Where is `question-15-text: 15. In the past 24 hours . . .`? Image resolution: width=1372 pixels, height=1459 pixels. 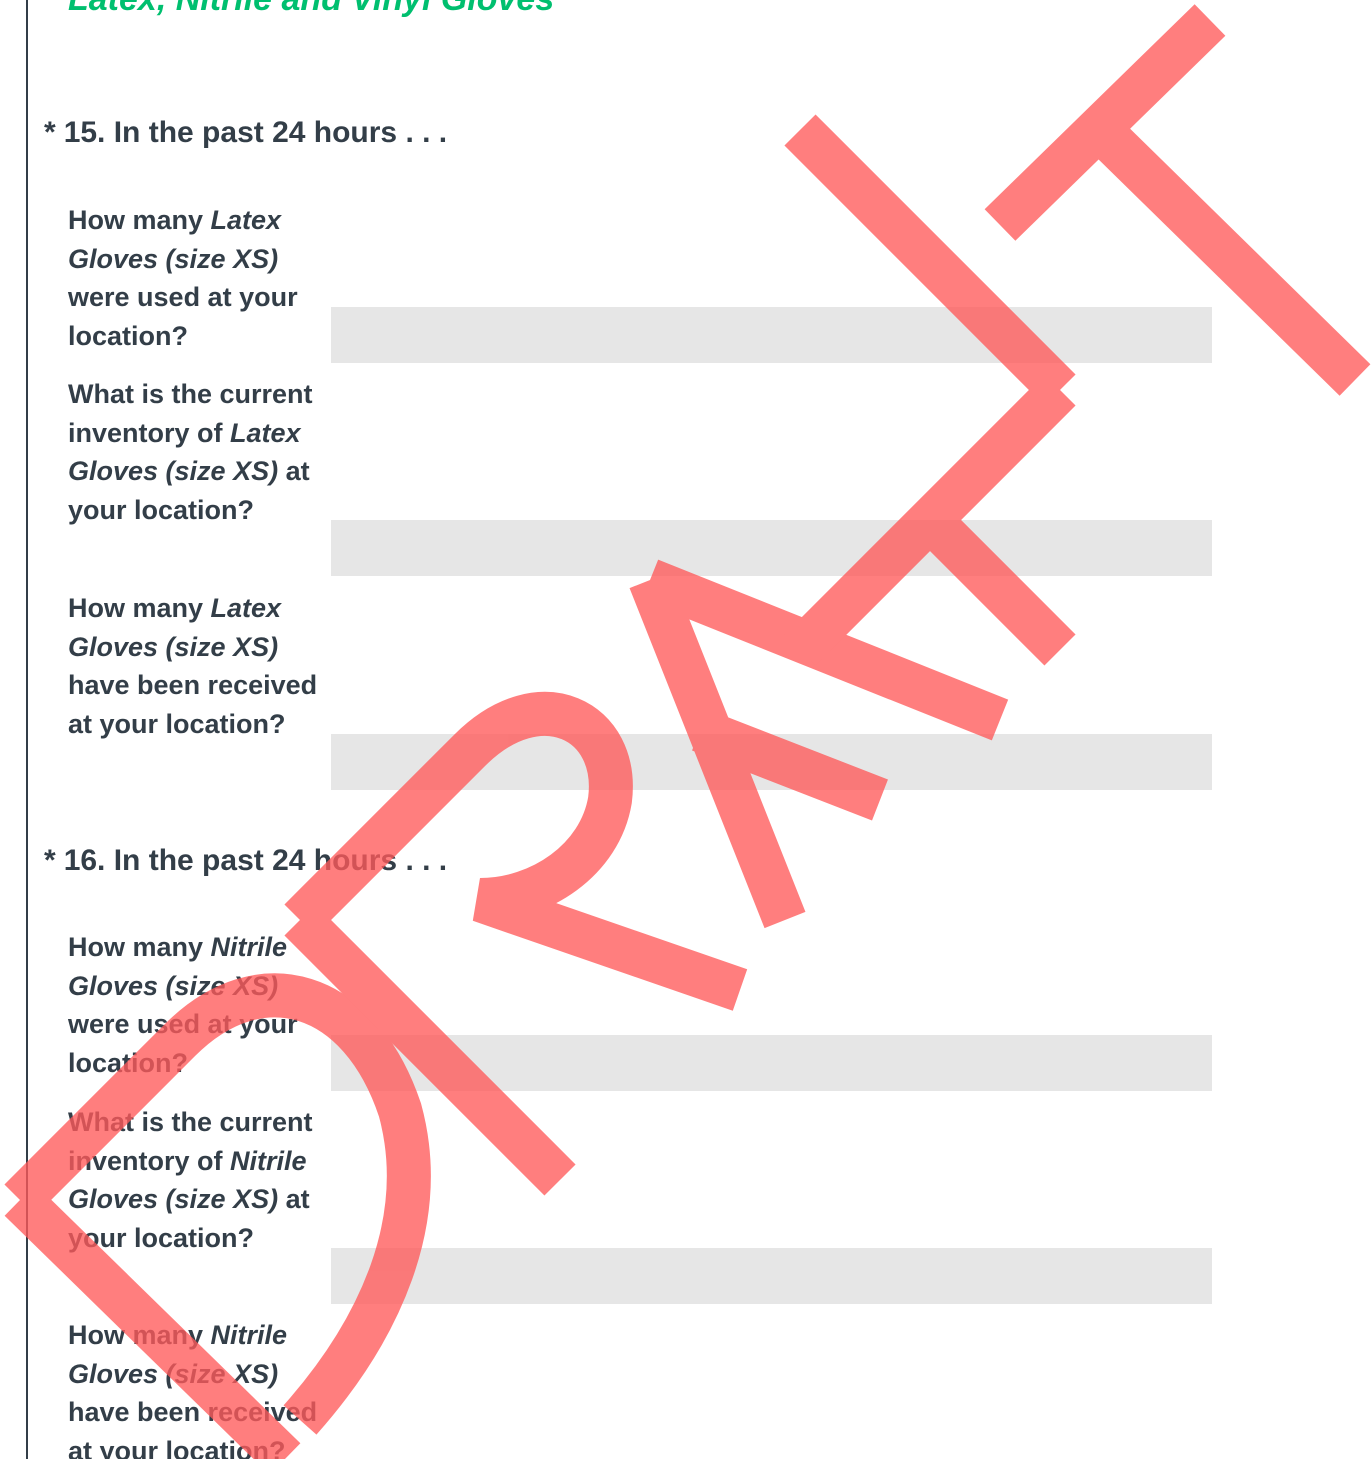
question-15-text: 15. In the past 24 hours . . . is located at coordinates (255, 132).